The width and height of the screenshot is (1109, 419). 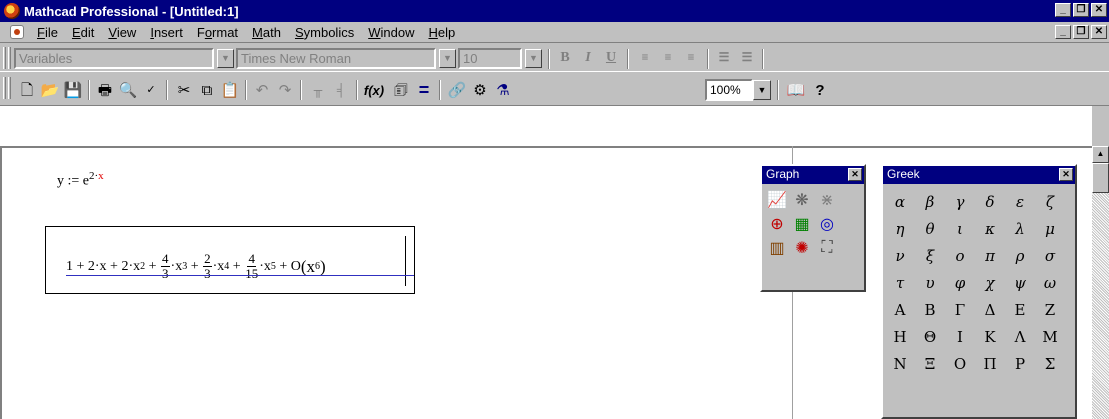 I want to click on print-preview-icon: 🔍, so click(x=128, y=90).